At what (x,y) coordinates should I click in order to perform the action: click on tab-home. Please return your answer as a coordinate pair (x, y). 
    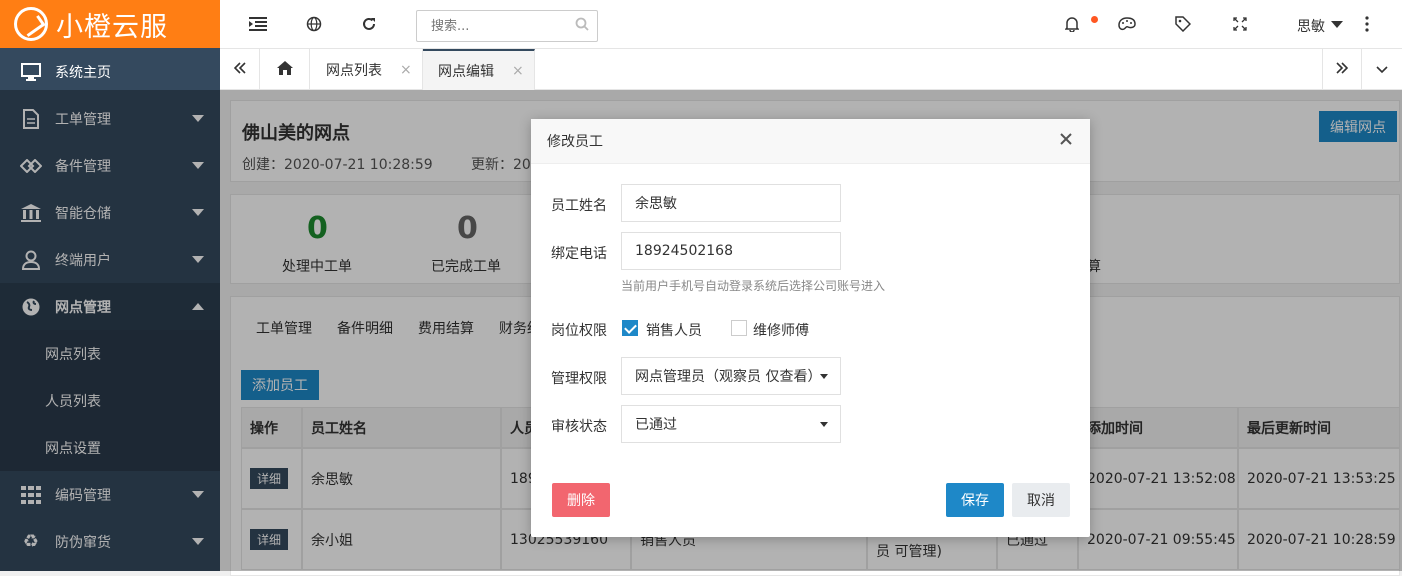
    Looking at the image, I should click on (285, 69).